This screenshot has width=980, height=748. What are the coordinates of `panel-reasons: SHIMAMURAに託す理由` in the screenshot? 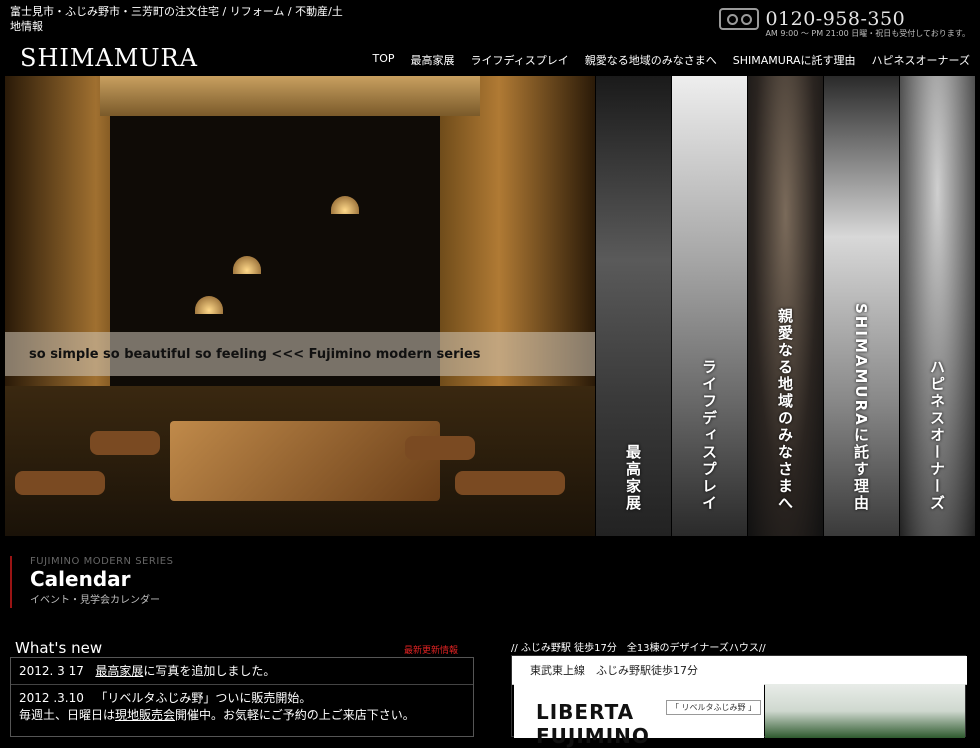 It's located at (861, 306).